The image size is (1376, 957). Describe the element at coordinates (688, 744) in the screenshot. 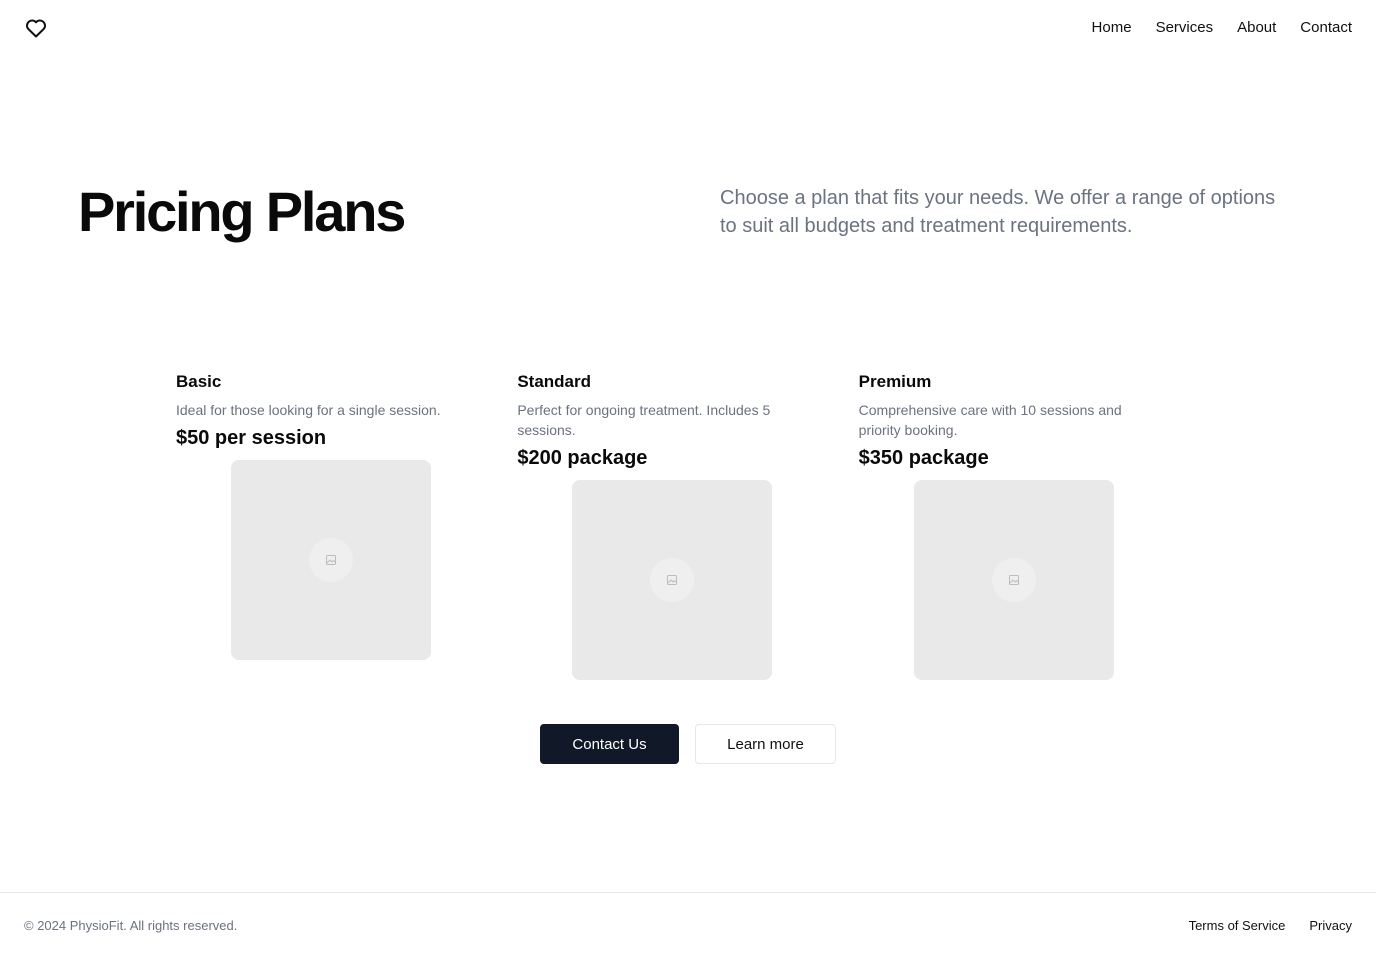

I see `cta-group: Contact Us Learn more` at that location.